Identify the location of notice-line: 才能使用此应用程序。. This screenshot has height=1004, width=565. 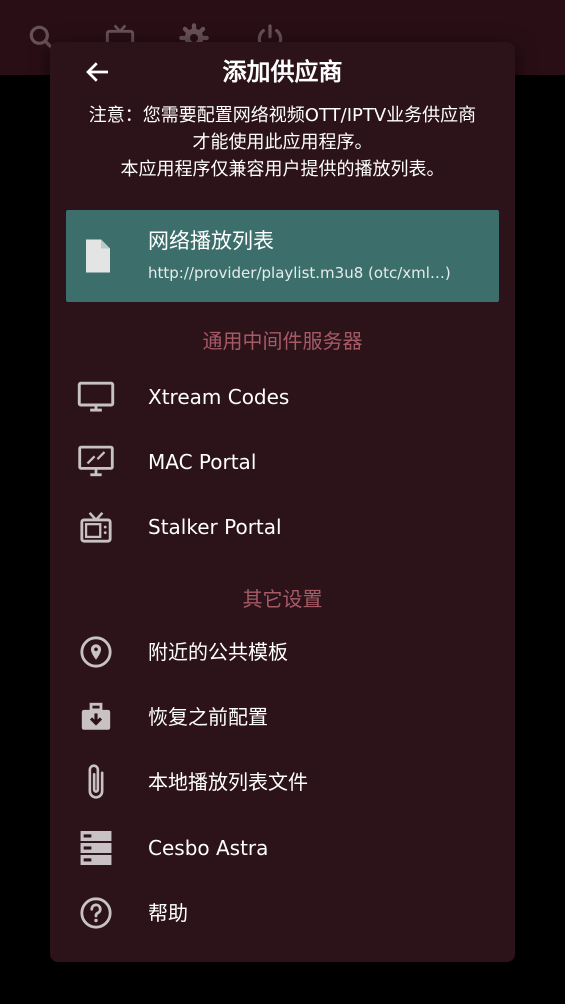
(282, 142).